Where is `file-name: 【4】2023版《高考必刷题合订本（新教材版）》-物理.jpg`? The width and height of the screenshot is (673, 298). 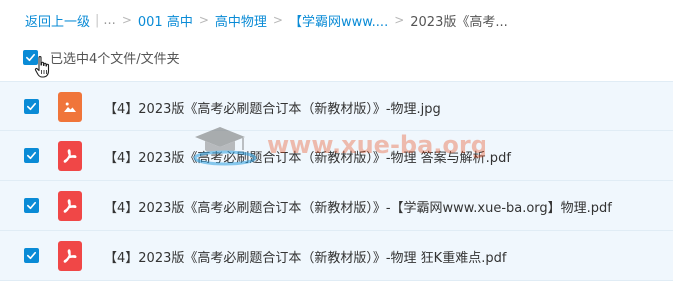 file-name: 【4】2023版《高考必刷题合订本（新教材版）》-物理.jpg is located at coordinates (272, 107).